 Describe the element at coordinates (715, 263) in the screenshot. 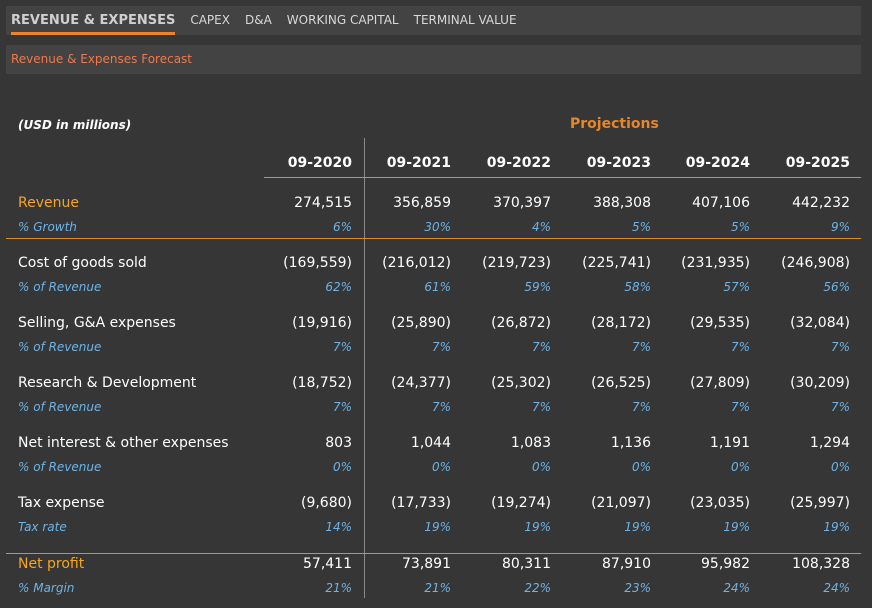

I see `value-cell: (231,935)` at that location.